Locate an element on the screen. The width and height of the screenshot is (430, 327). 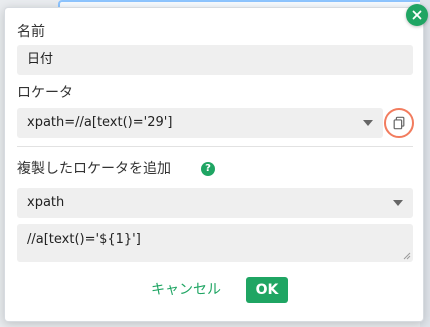
locator-label: ロケータ is located at coordinates (45, 93).